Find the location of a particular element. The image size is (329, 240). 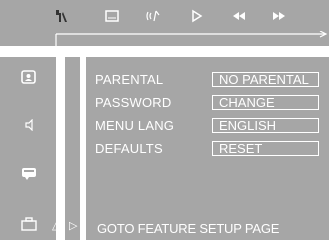

side-menu is located at coordinates (28, 148).